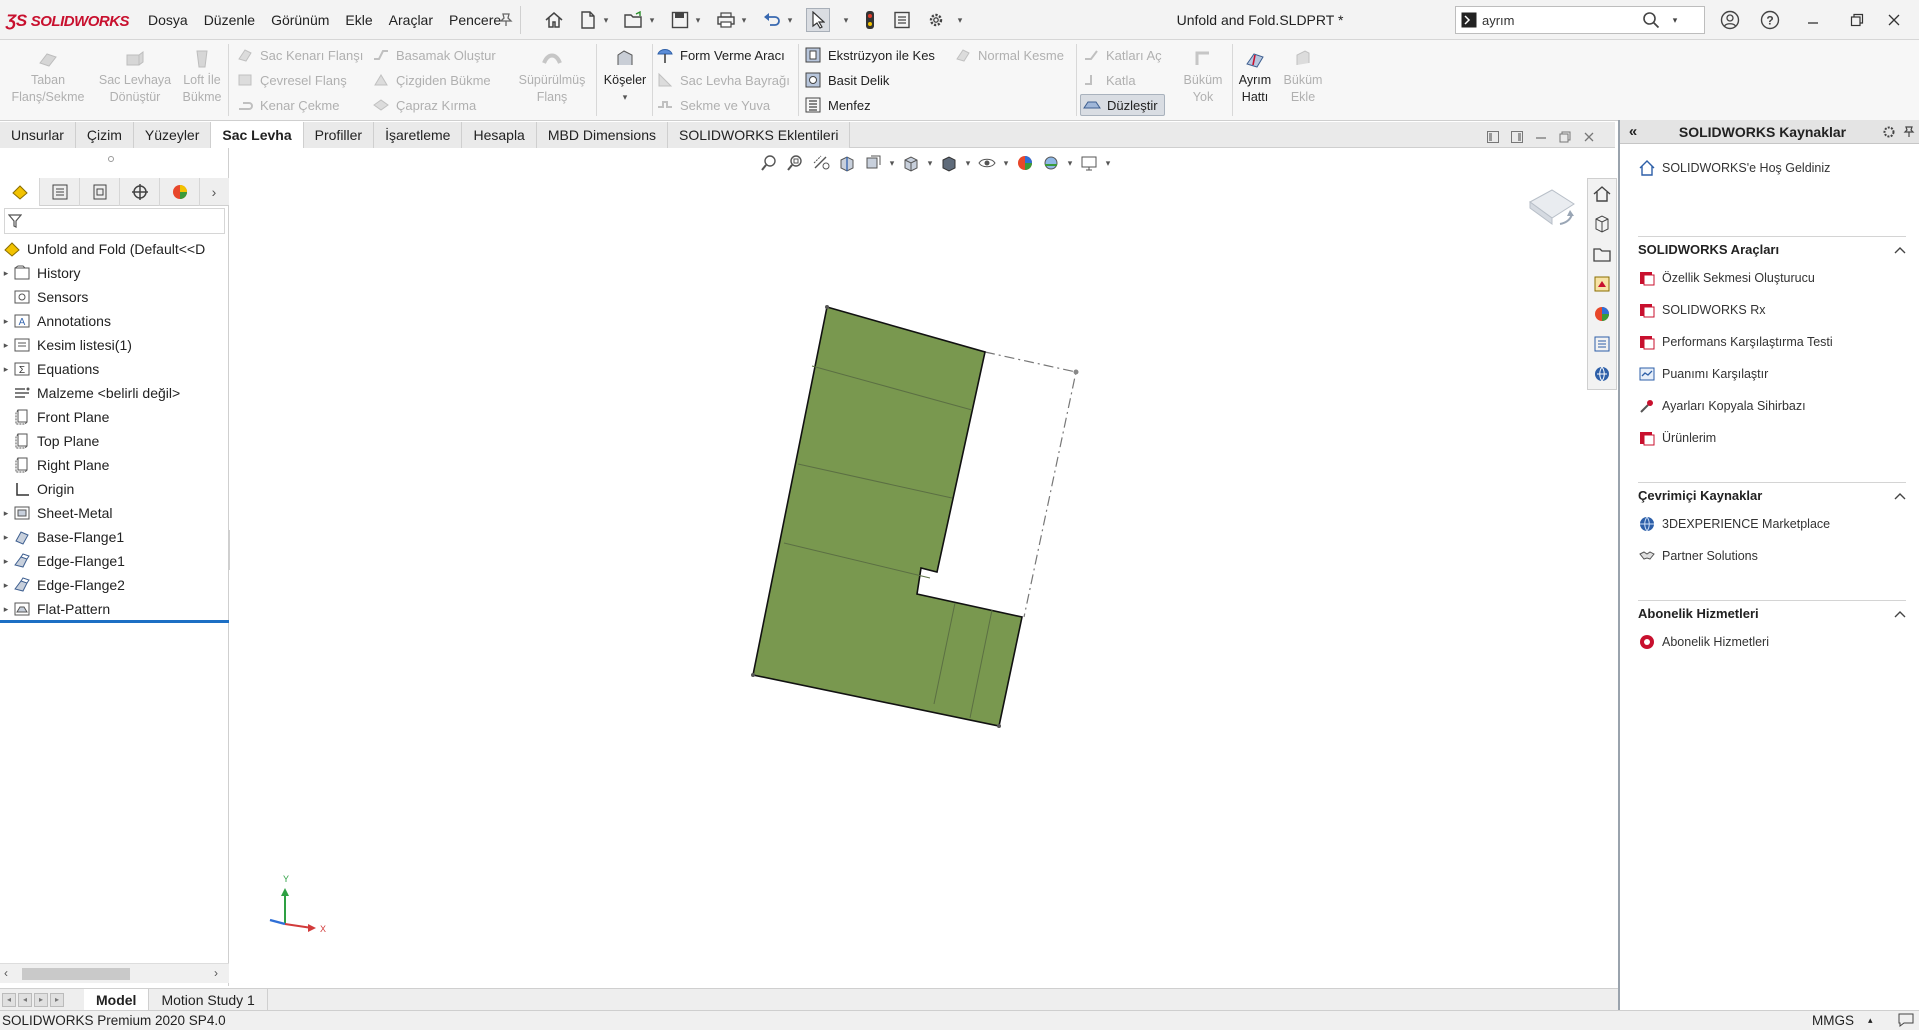 This screenshot has height=1030, width=1919. I want to click on view-orientation-icon, so click(1552, 207).